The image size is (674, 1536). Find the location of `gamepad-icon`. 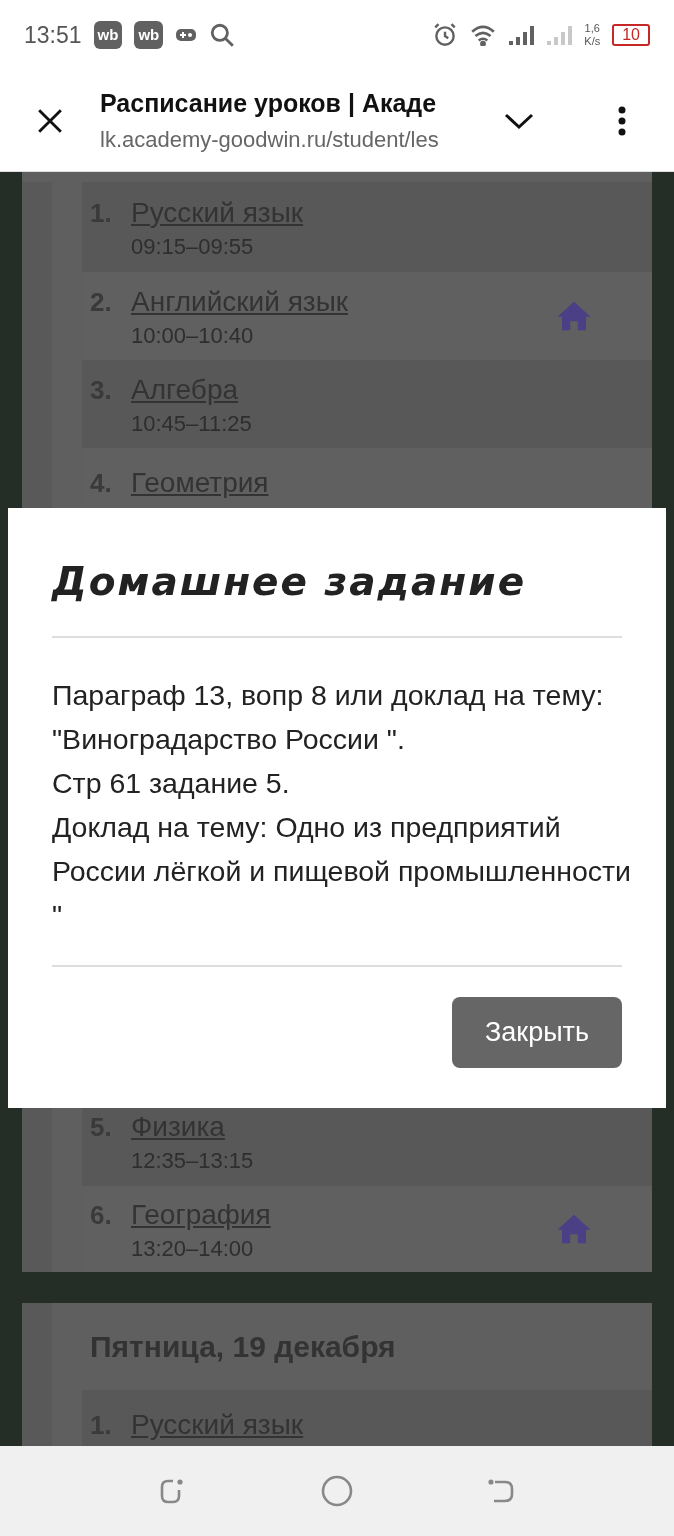

gamepad-icon is located at coordinates (186, 35).